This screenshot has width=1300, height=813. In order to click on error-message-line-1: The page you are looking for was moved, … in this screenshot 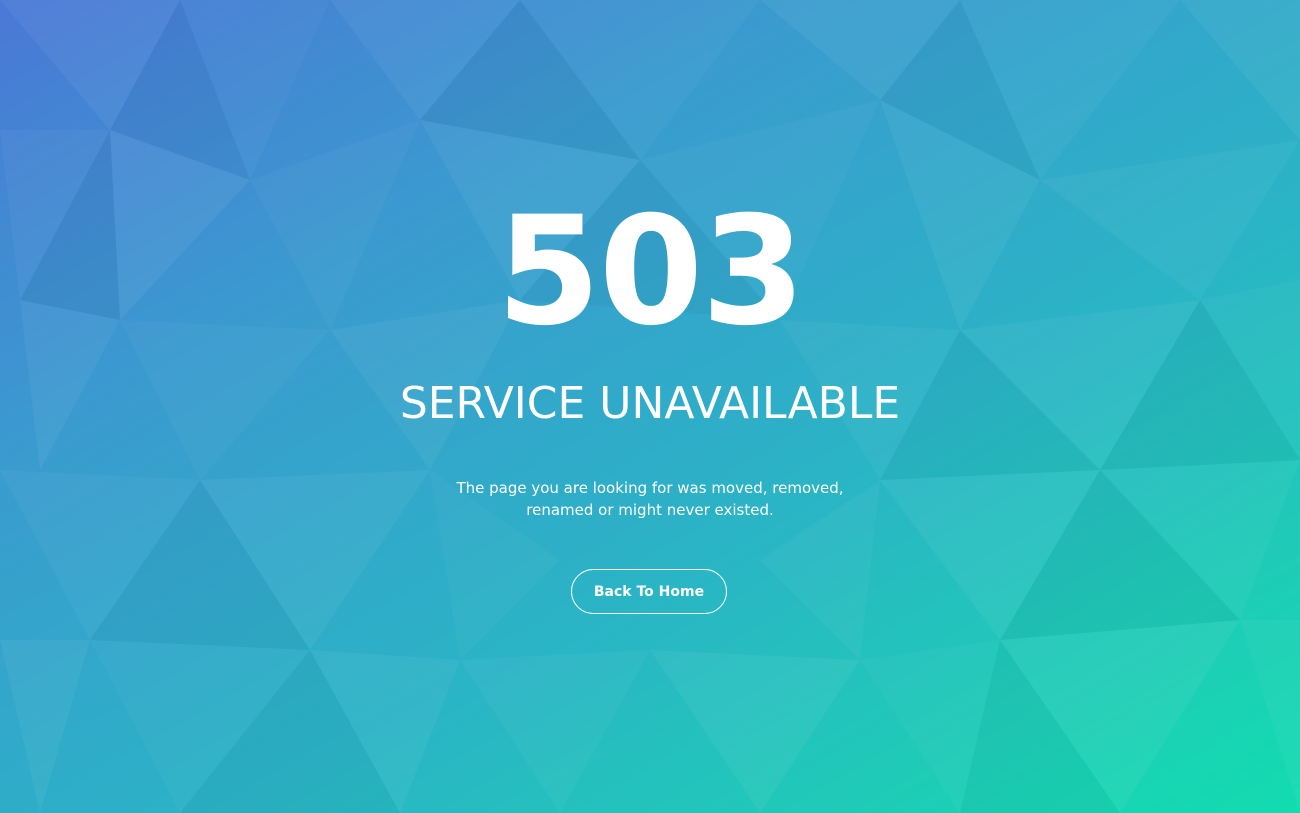, I will do `click(650, 488)`.